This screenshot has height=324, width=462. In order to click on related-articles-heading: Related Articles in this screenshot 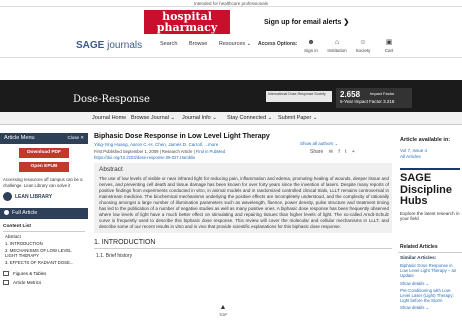, I will do `click(430, 248)`.